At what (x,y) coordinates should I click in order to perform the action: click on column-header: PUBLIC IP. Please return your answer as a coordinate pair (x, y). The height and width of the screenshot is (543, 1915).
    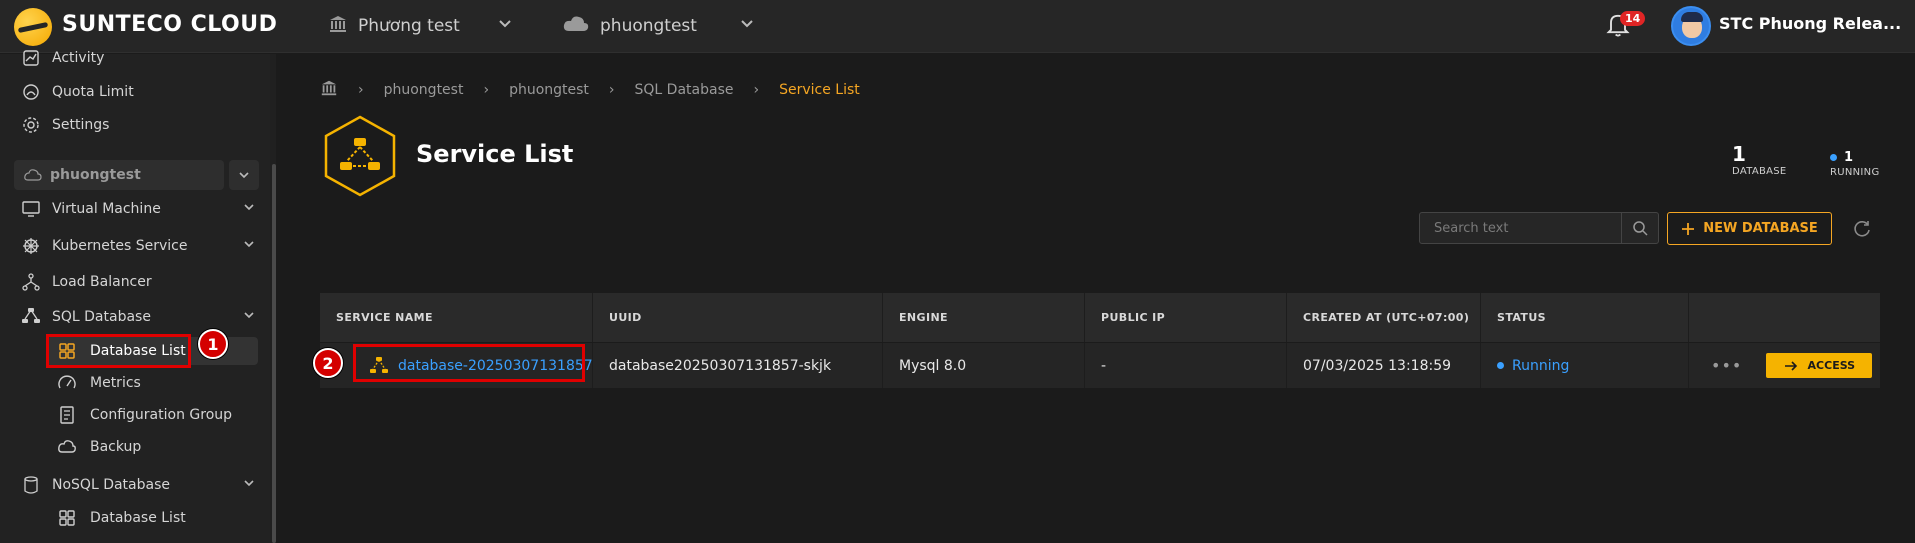
    Looking at the image, I should click on (1186, 317).